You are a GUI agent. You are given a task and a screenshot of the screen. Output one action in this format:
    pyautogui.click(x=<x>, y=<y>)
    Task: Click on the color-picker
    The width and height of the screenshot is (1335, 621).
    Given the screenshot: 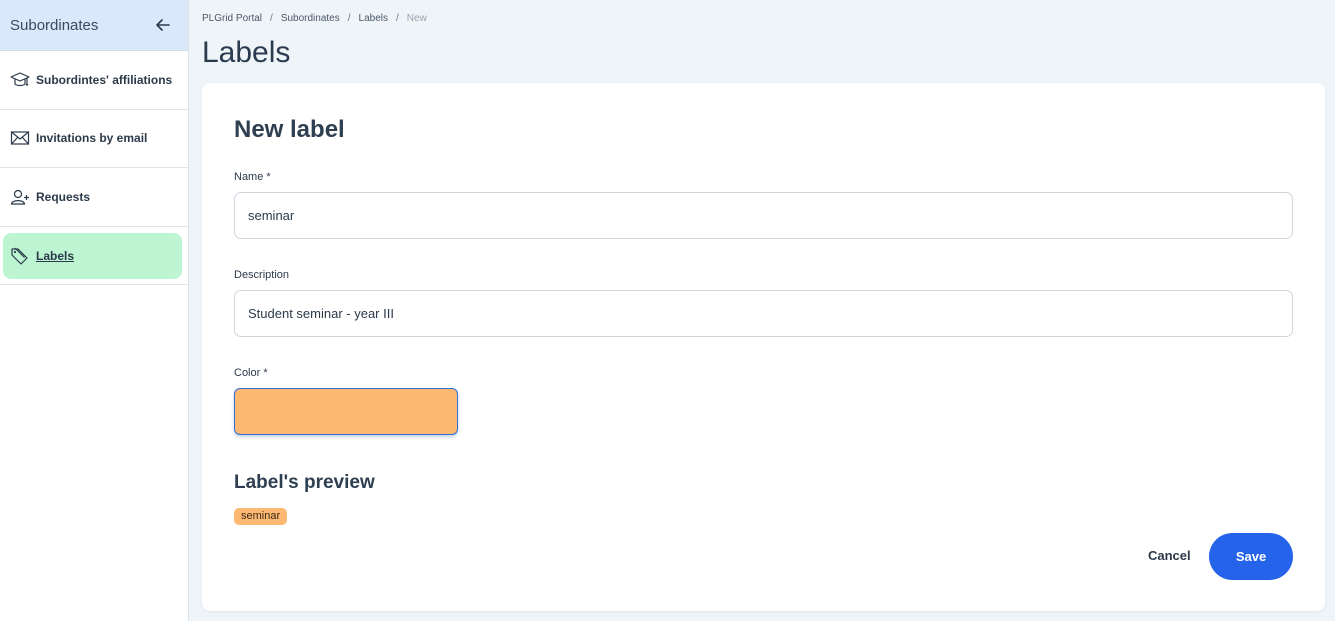 What is the action you would take?
    pyautogui.click(x=346, y=411)
    